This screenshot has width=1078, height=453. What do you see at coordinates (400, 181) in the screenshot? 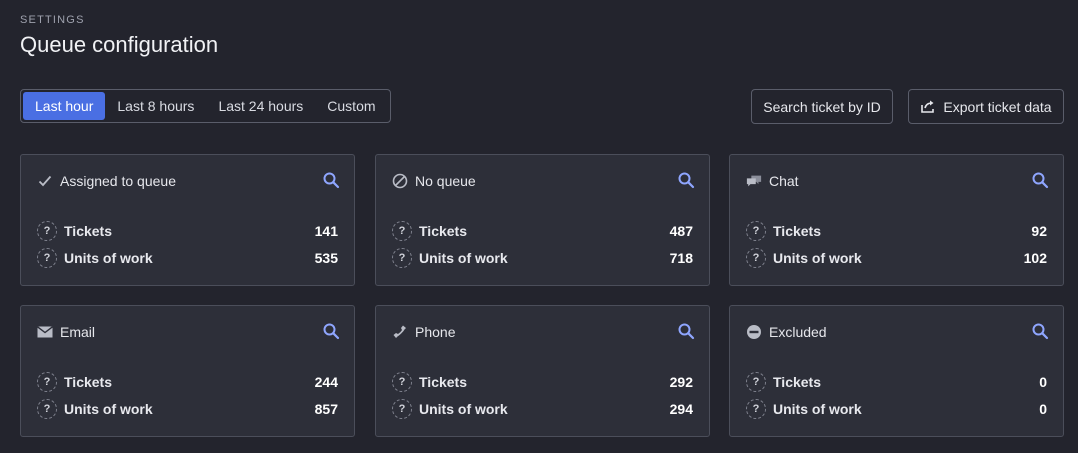
I see `no-entry-icon` at bounding box center [400, 181].